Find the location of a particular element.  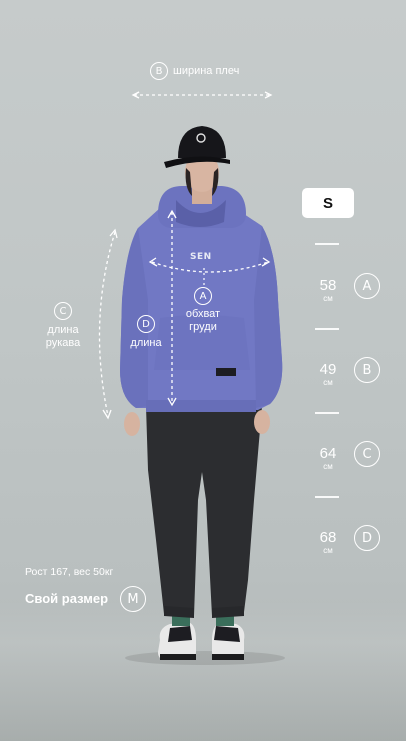

sleeve-length-label-line1: длина is located at coordinates (63, 330).